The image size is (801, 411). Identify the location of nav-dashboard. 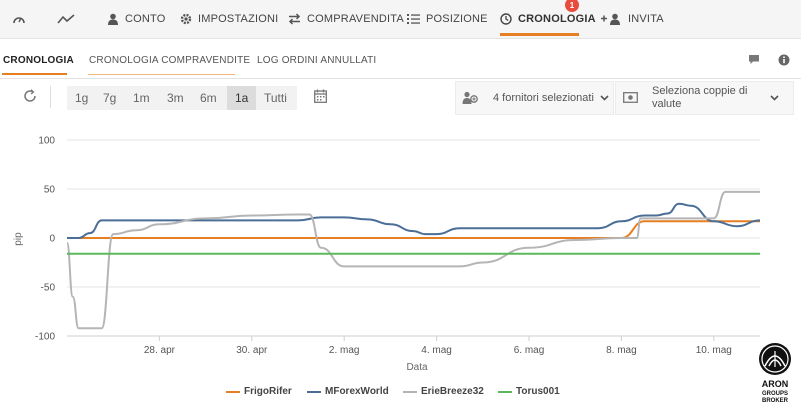
(22, 19).